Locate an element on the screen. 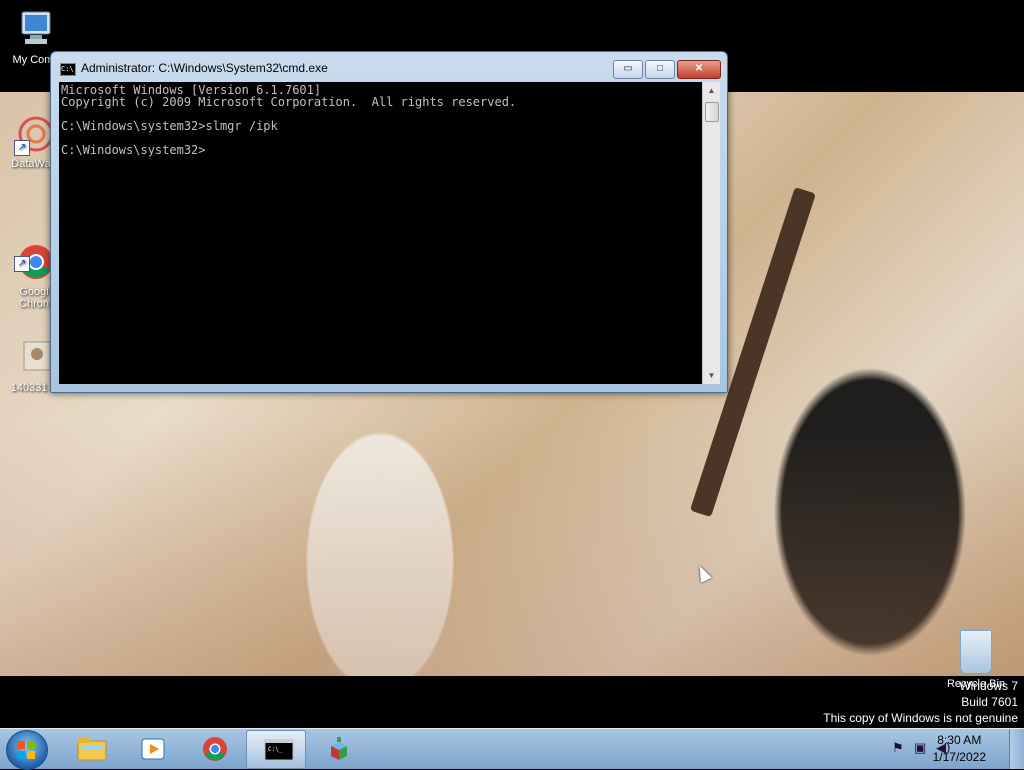 This screenshot has height=770, width=1024. cmd-icon: C:\_ is located at coordinates (279, 749).